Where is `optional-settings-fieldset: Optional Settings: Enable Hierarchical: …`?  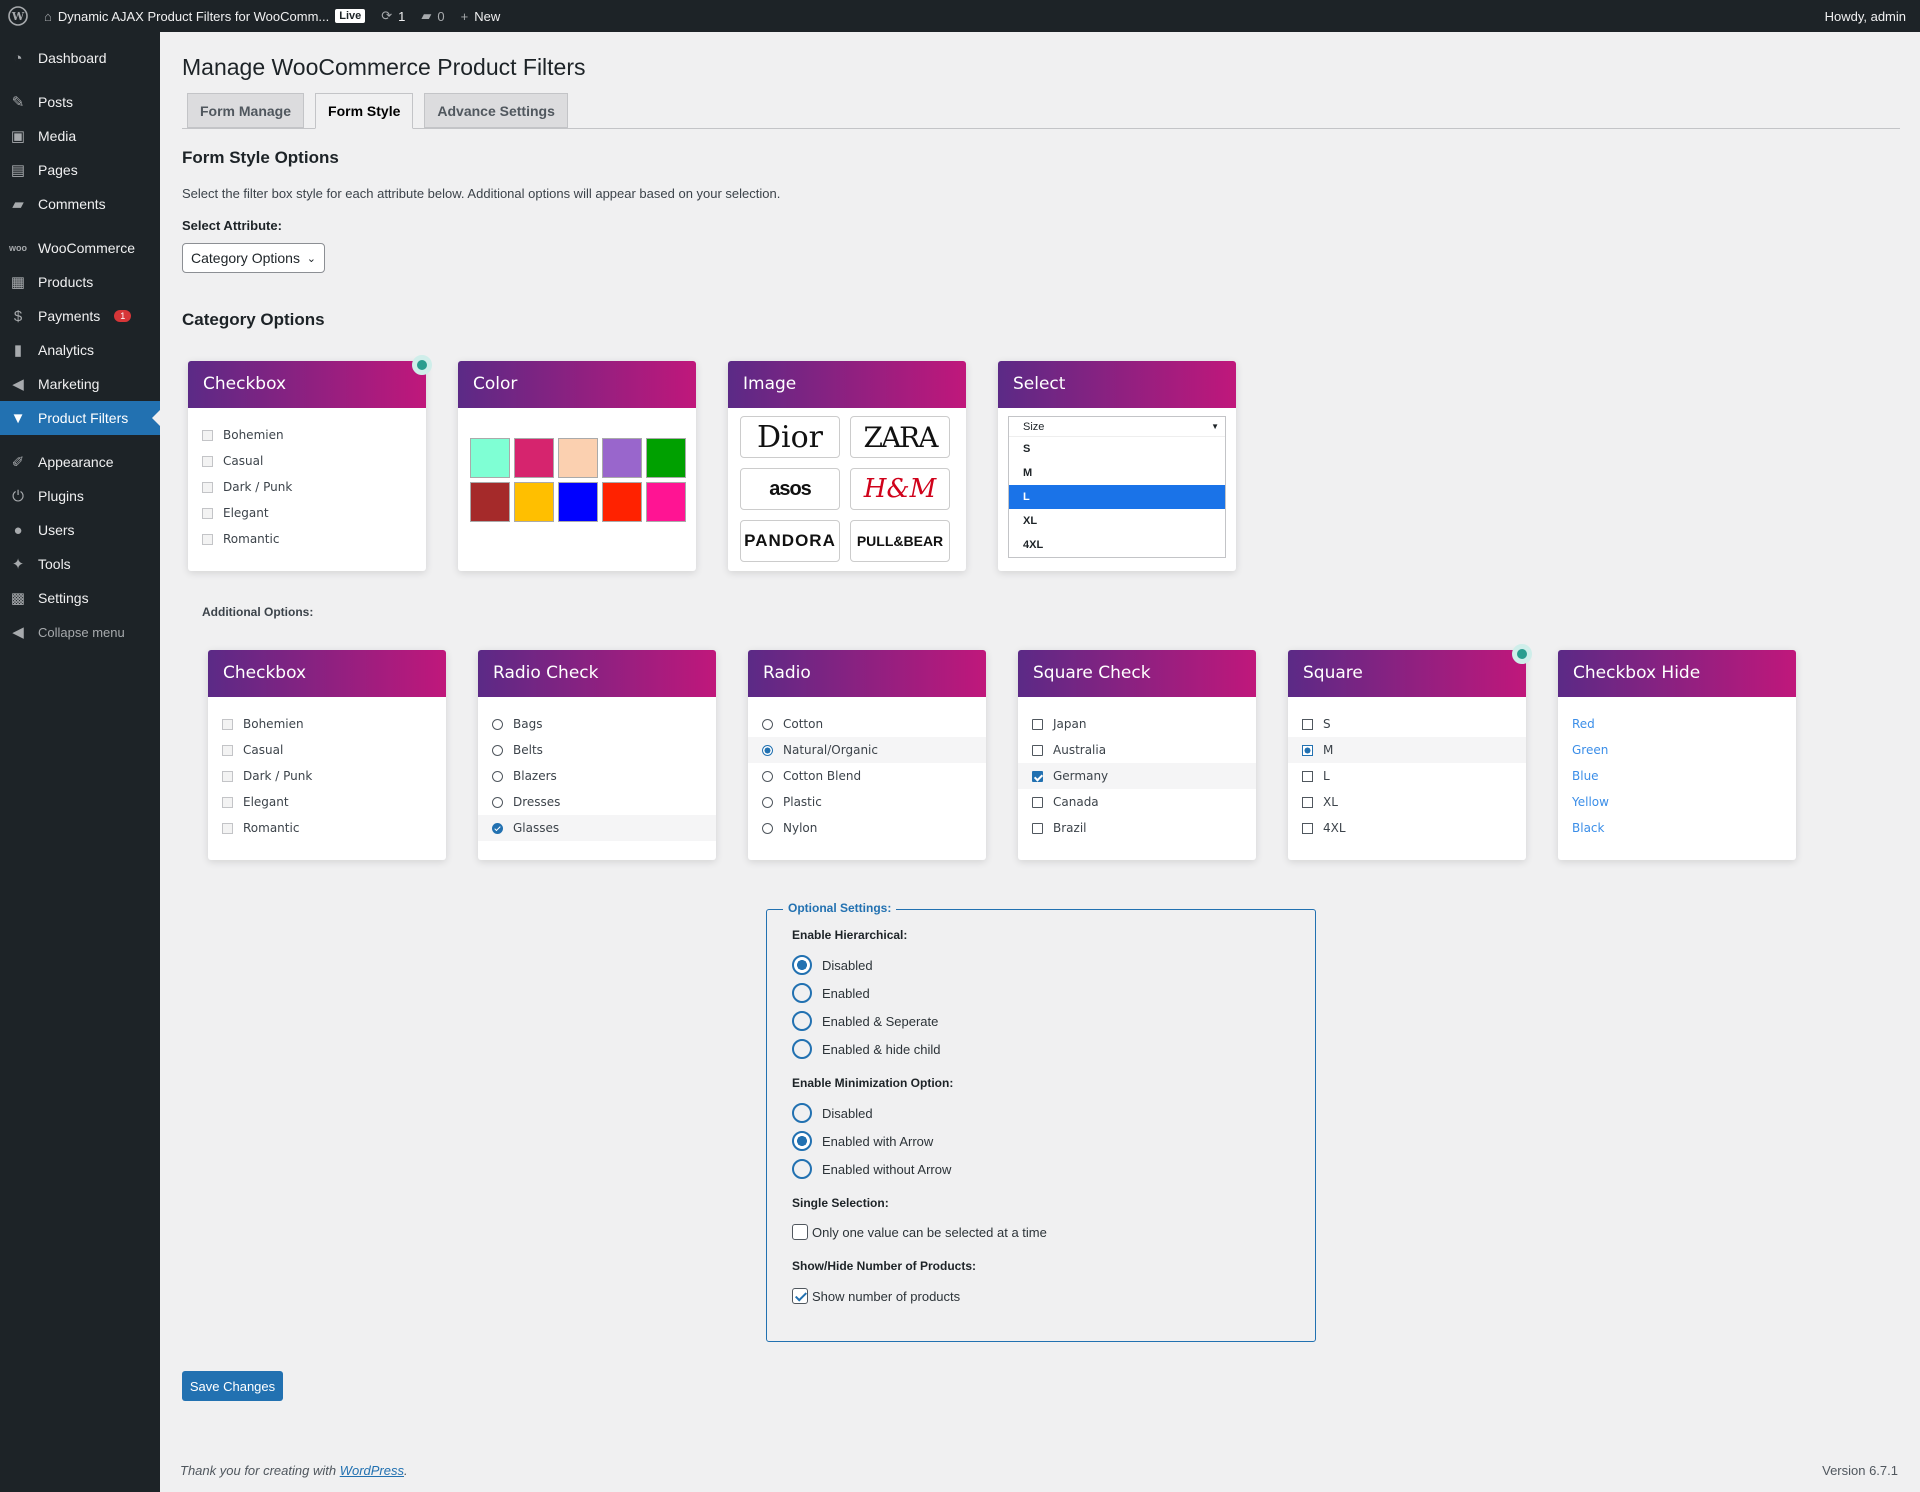 optional-settings-fieldset: Optional Settings: Enable Hierarchical: … is located at coordinates (1041, 1121).